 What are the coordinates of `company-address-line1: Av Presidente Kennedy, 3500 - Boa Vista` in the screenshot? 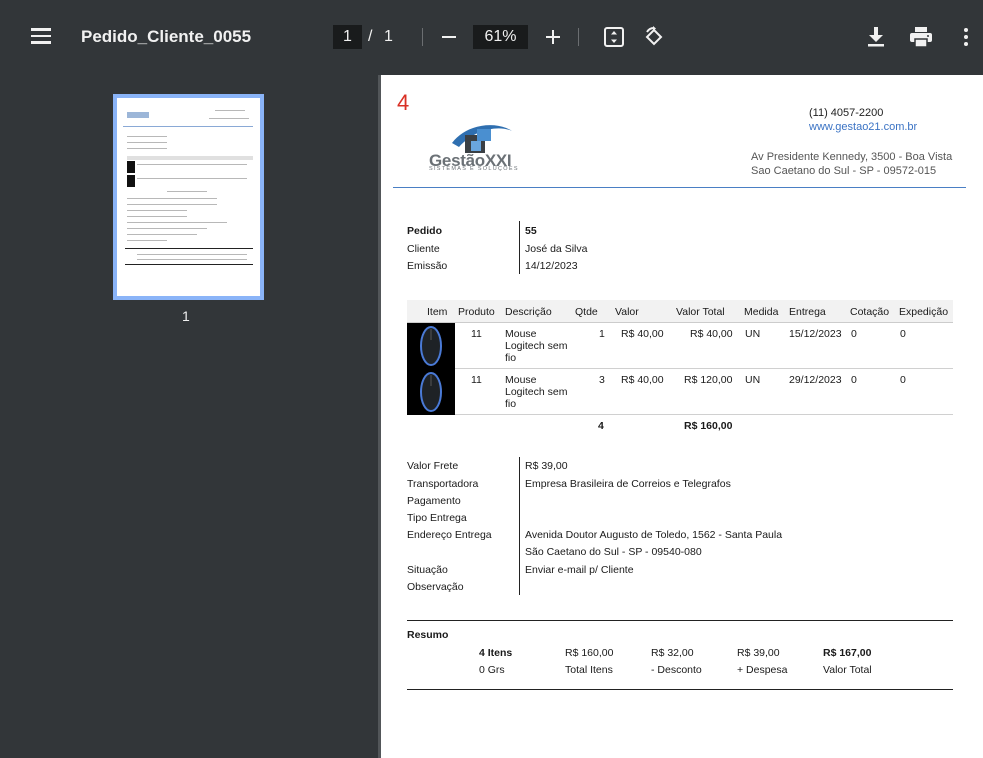 It's located at (852, 157).